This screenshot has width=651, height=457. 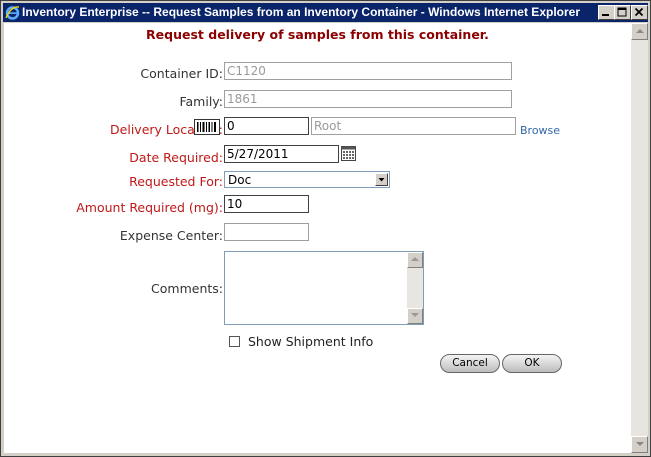 What do you see at coordinates (639, 238) in the screenshot?
I see `page-scrollbar` at bounding box center [639, 238].